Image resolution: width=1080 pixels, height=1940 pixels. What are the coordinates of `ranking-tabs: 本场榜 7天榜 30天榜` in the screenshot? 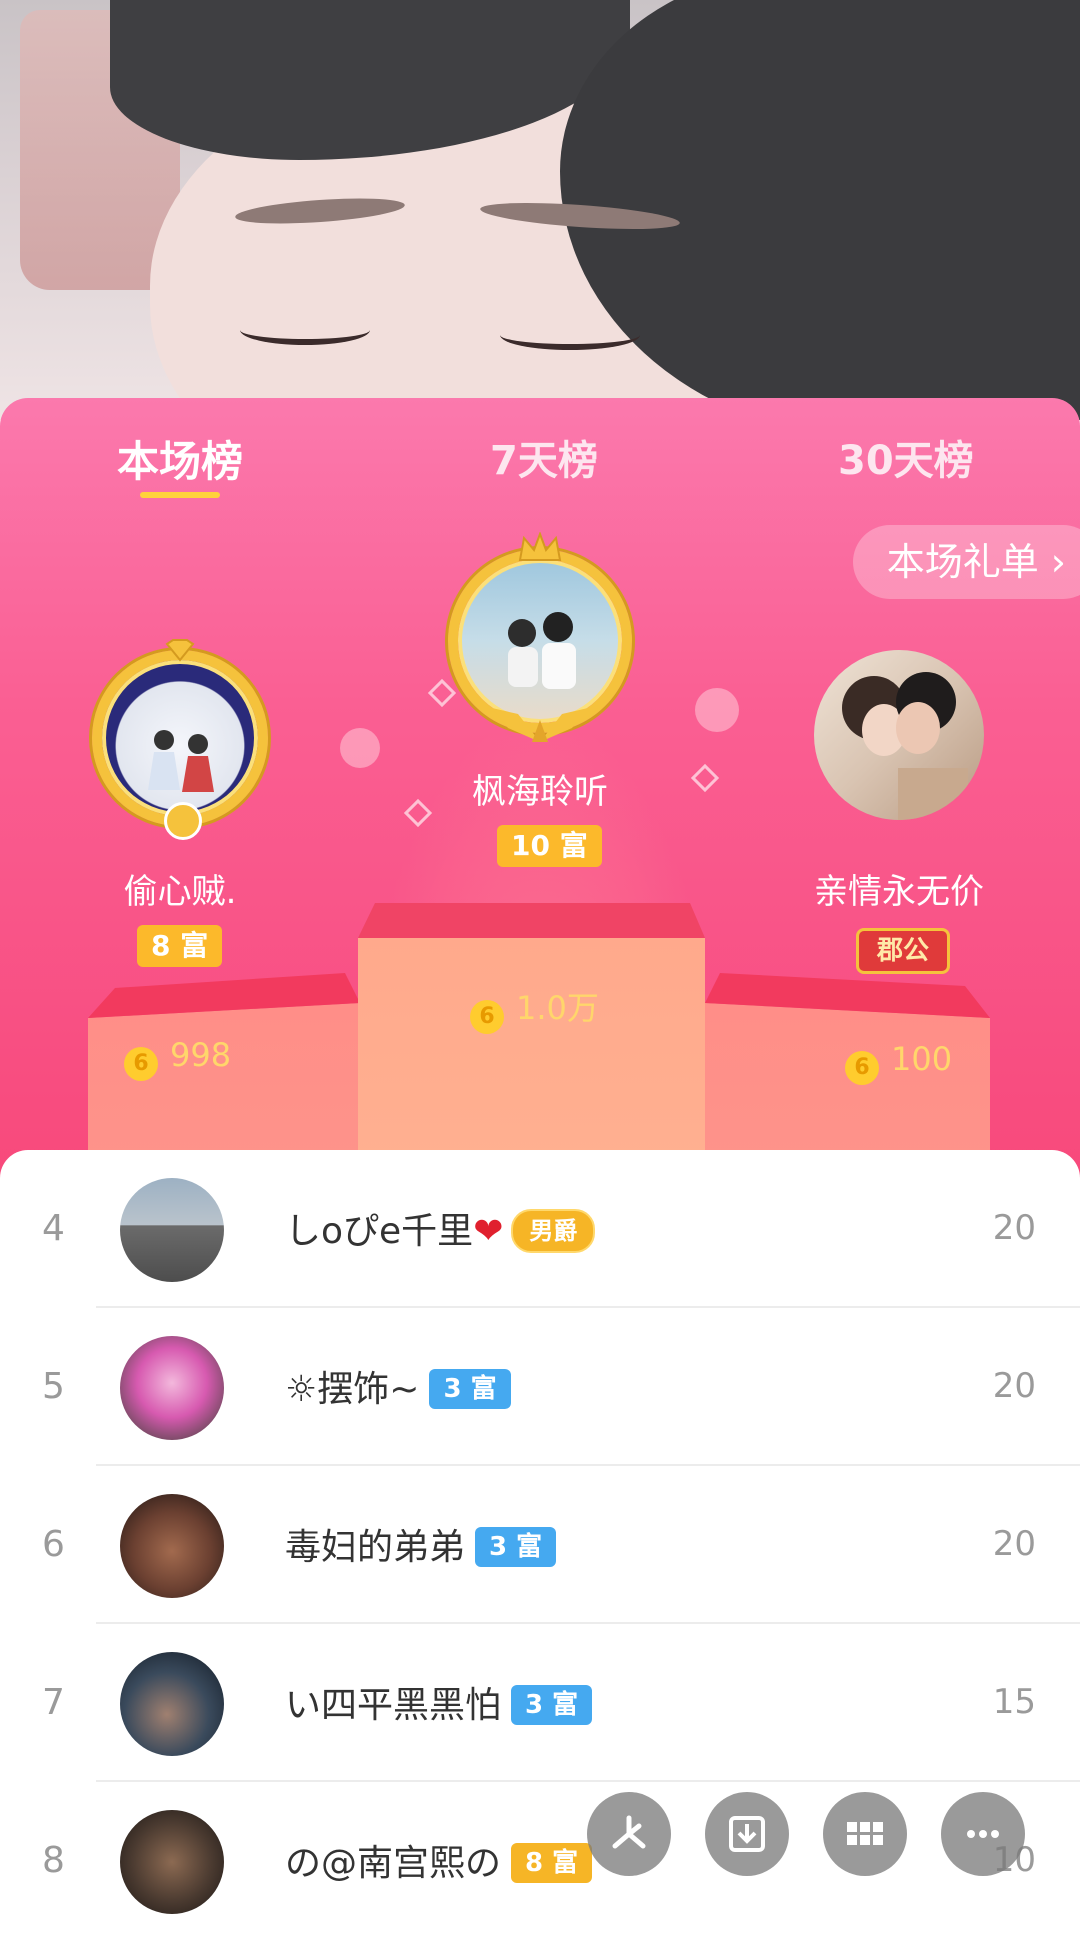 It's located at (540, 460).